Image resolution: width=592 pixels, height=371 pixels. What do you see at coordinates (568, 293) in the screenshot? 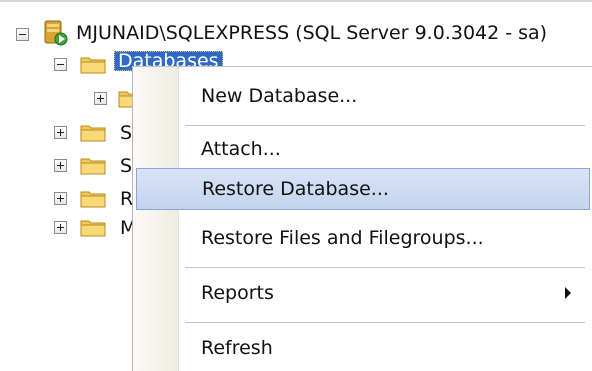
I see `submenu-arrow-icon` at bounding box center [568, 293].